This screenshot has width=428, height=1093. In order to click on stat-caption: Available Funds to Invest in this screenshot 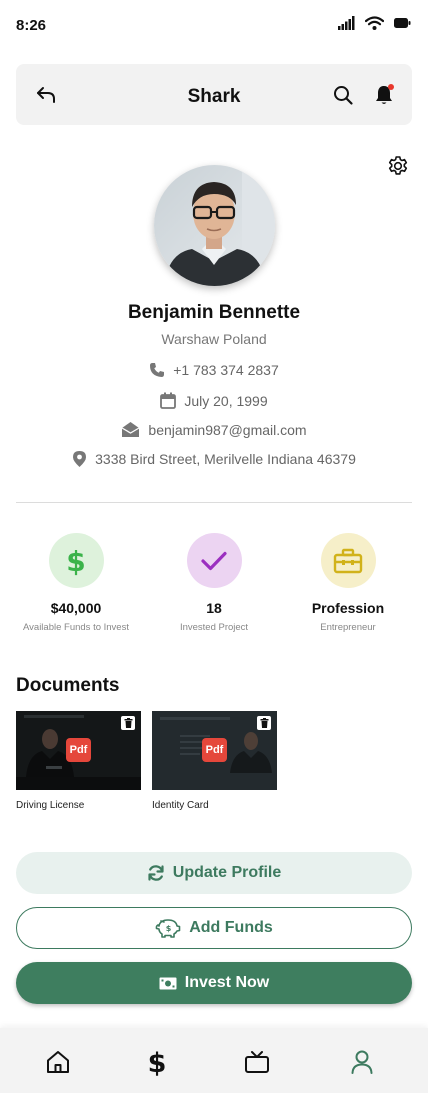, I will do `click(76, 627)`.